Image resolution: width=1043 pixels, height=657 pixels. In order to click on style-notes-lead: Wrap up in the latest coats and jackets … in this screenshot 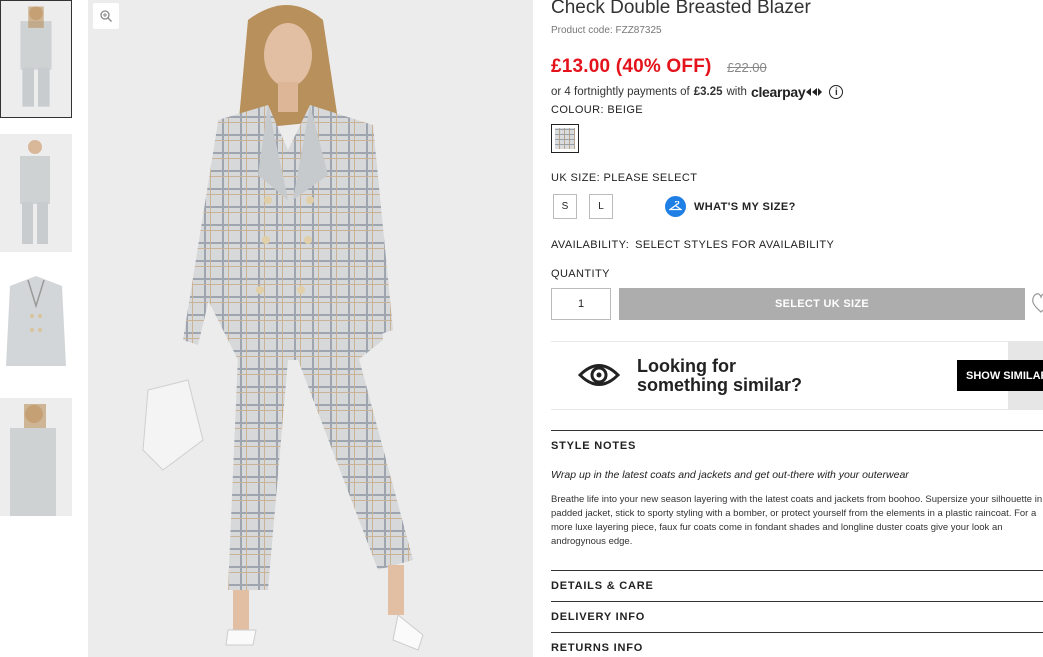, I will do `click(730, 475)`.